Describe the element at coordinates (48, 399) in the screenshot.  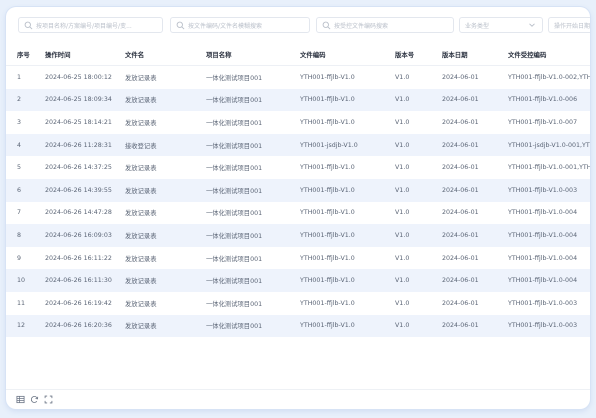
I see `fullscreen-icon` at that location.